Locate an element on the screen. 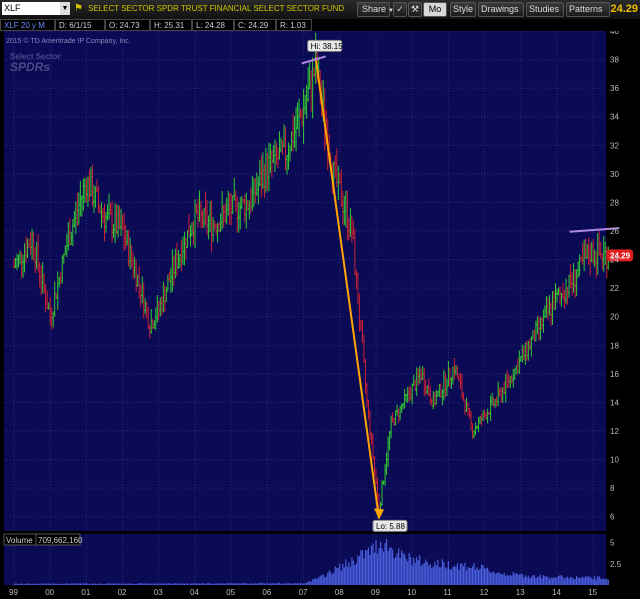 Image resolution: width=640 pixels, height=599 pixels. y-tick-38: 38 is located at coordinates (614, 60).